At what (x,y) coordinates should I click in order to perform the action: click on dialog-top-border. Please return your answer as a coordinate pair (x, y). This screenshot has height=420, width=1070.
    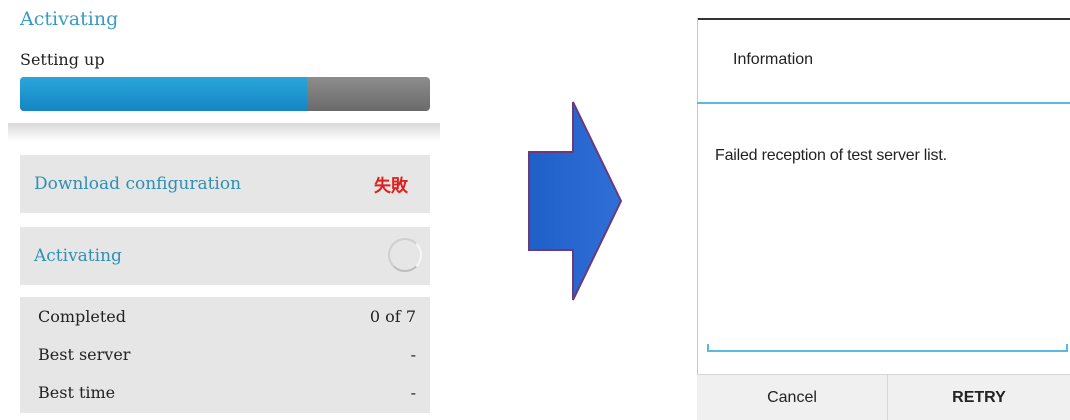
    Looking at the image, I should click on (883, 19).